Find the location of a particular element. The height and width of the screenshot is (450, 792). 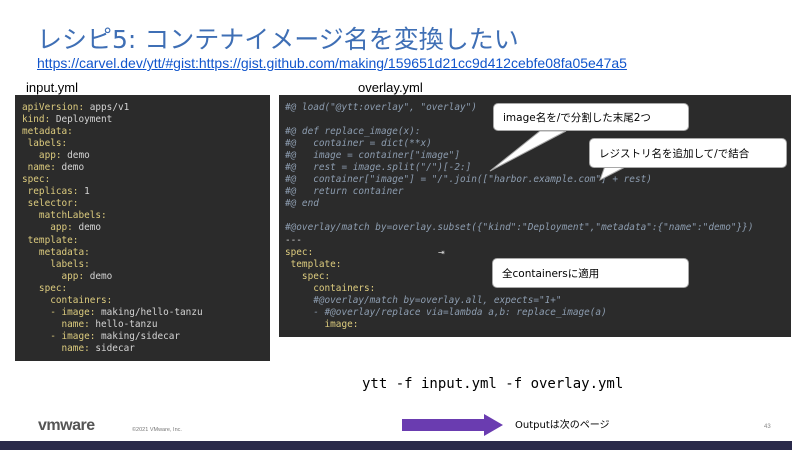

code-line: --- is located at coordinates (538, 241).